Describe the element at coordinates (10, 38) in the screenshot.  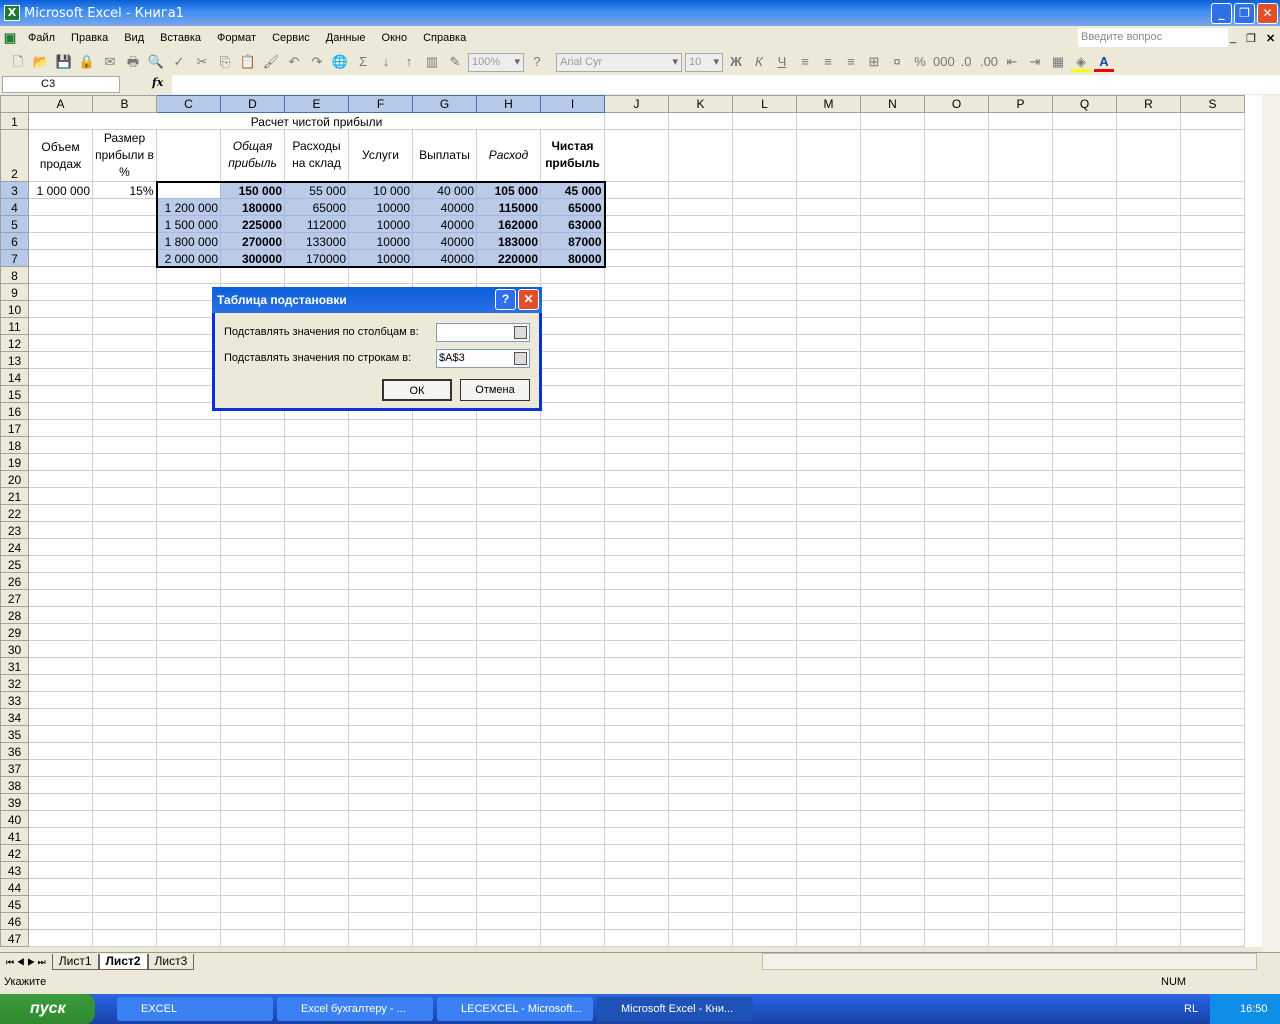
I see `workbook-icon: ▣` at that location.